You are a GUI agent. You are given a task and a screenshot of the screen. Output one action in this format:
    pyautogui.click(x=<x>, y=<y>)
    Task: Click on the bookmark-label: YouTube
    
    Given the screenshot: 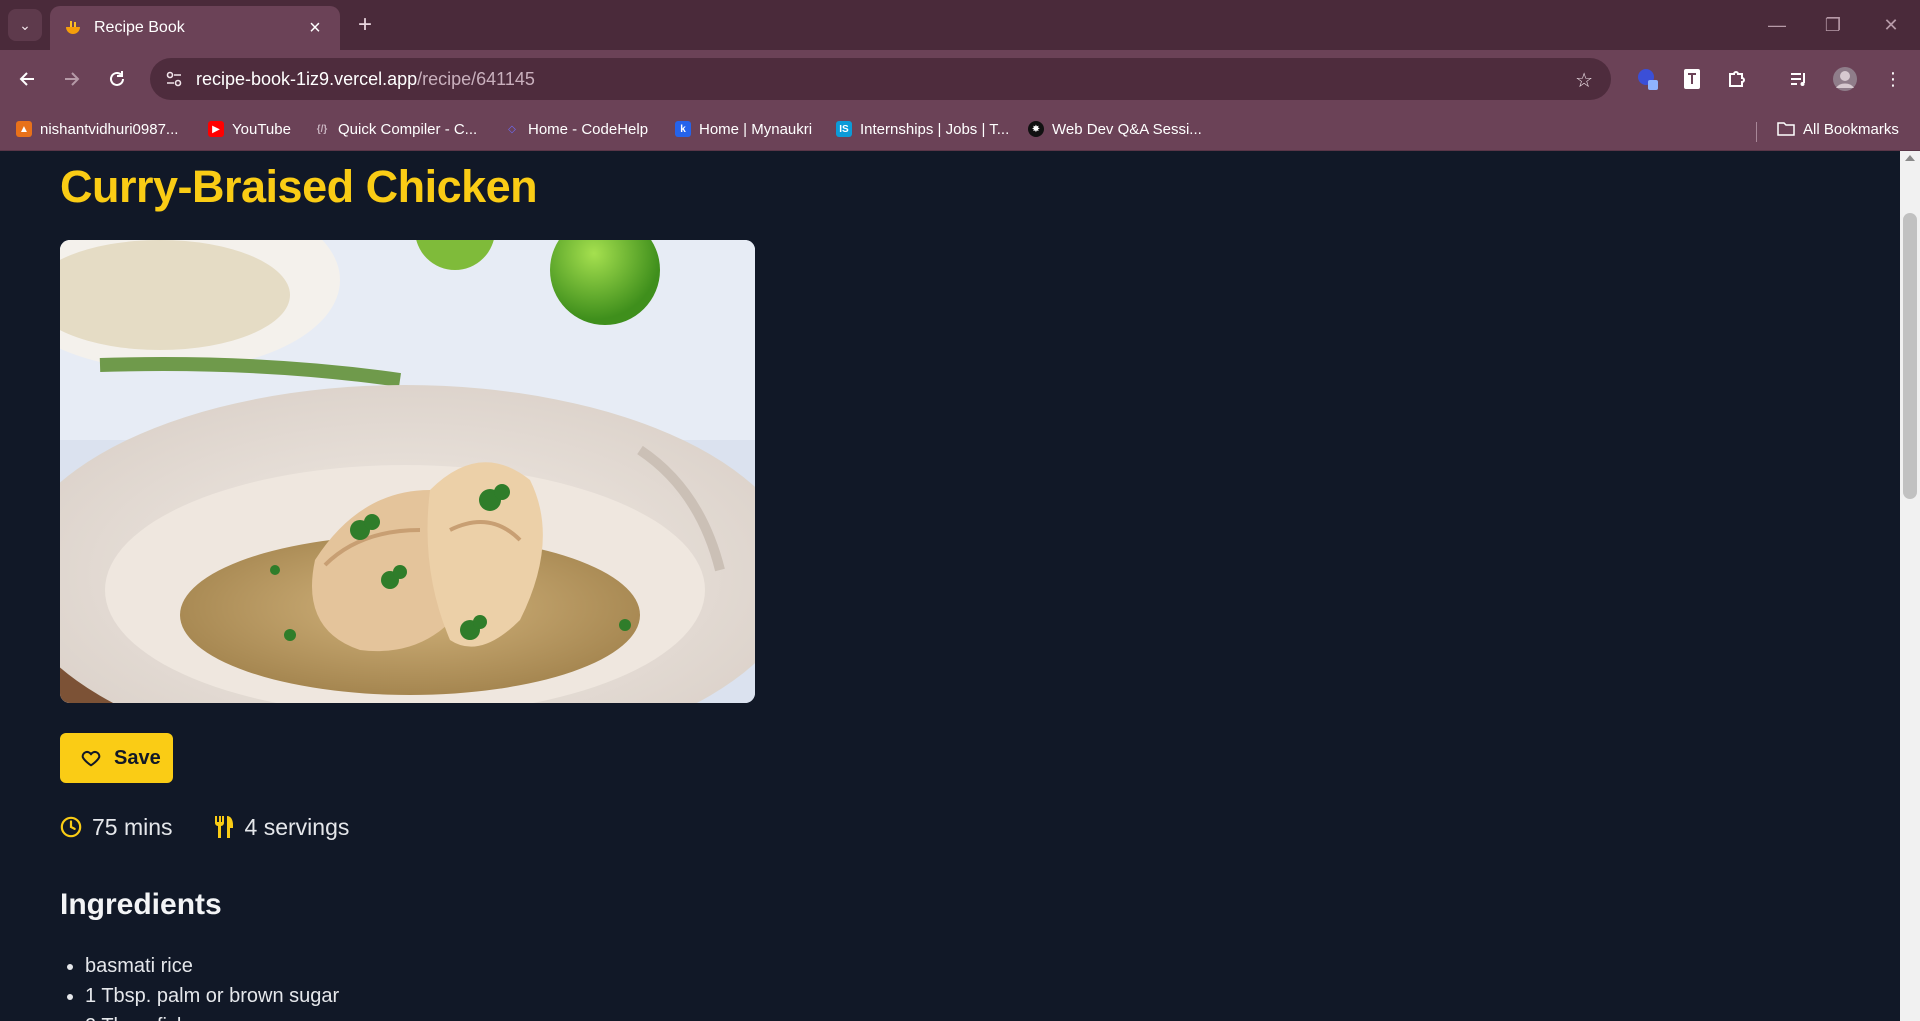 What is the action you would take?
    pyautogui.click(x=261, y=129)
    